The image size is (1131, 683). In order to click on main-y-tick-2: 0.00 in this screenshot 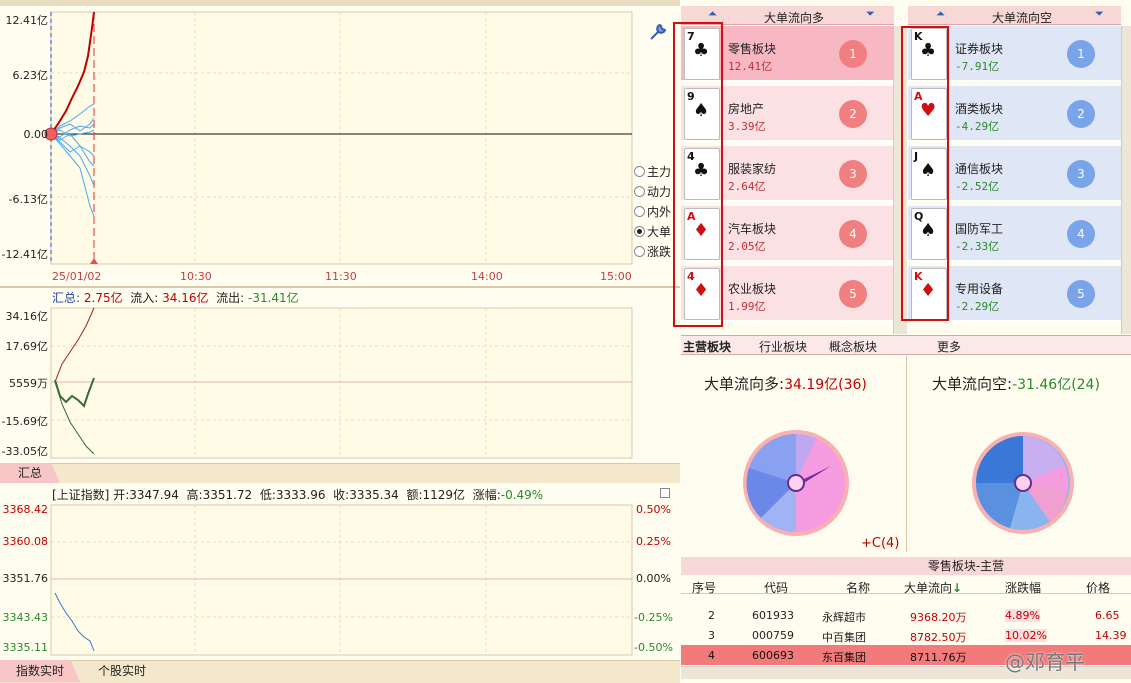, I will do `click(36, 134)`.